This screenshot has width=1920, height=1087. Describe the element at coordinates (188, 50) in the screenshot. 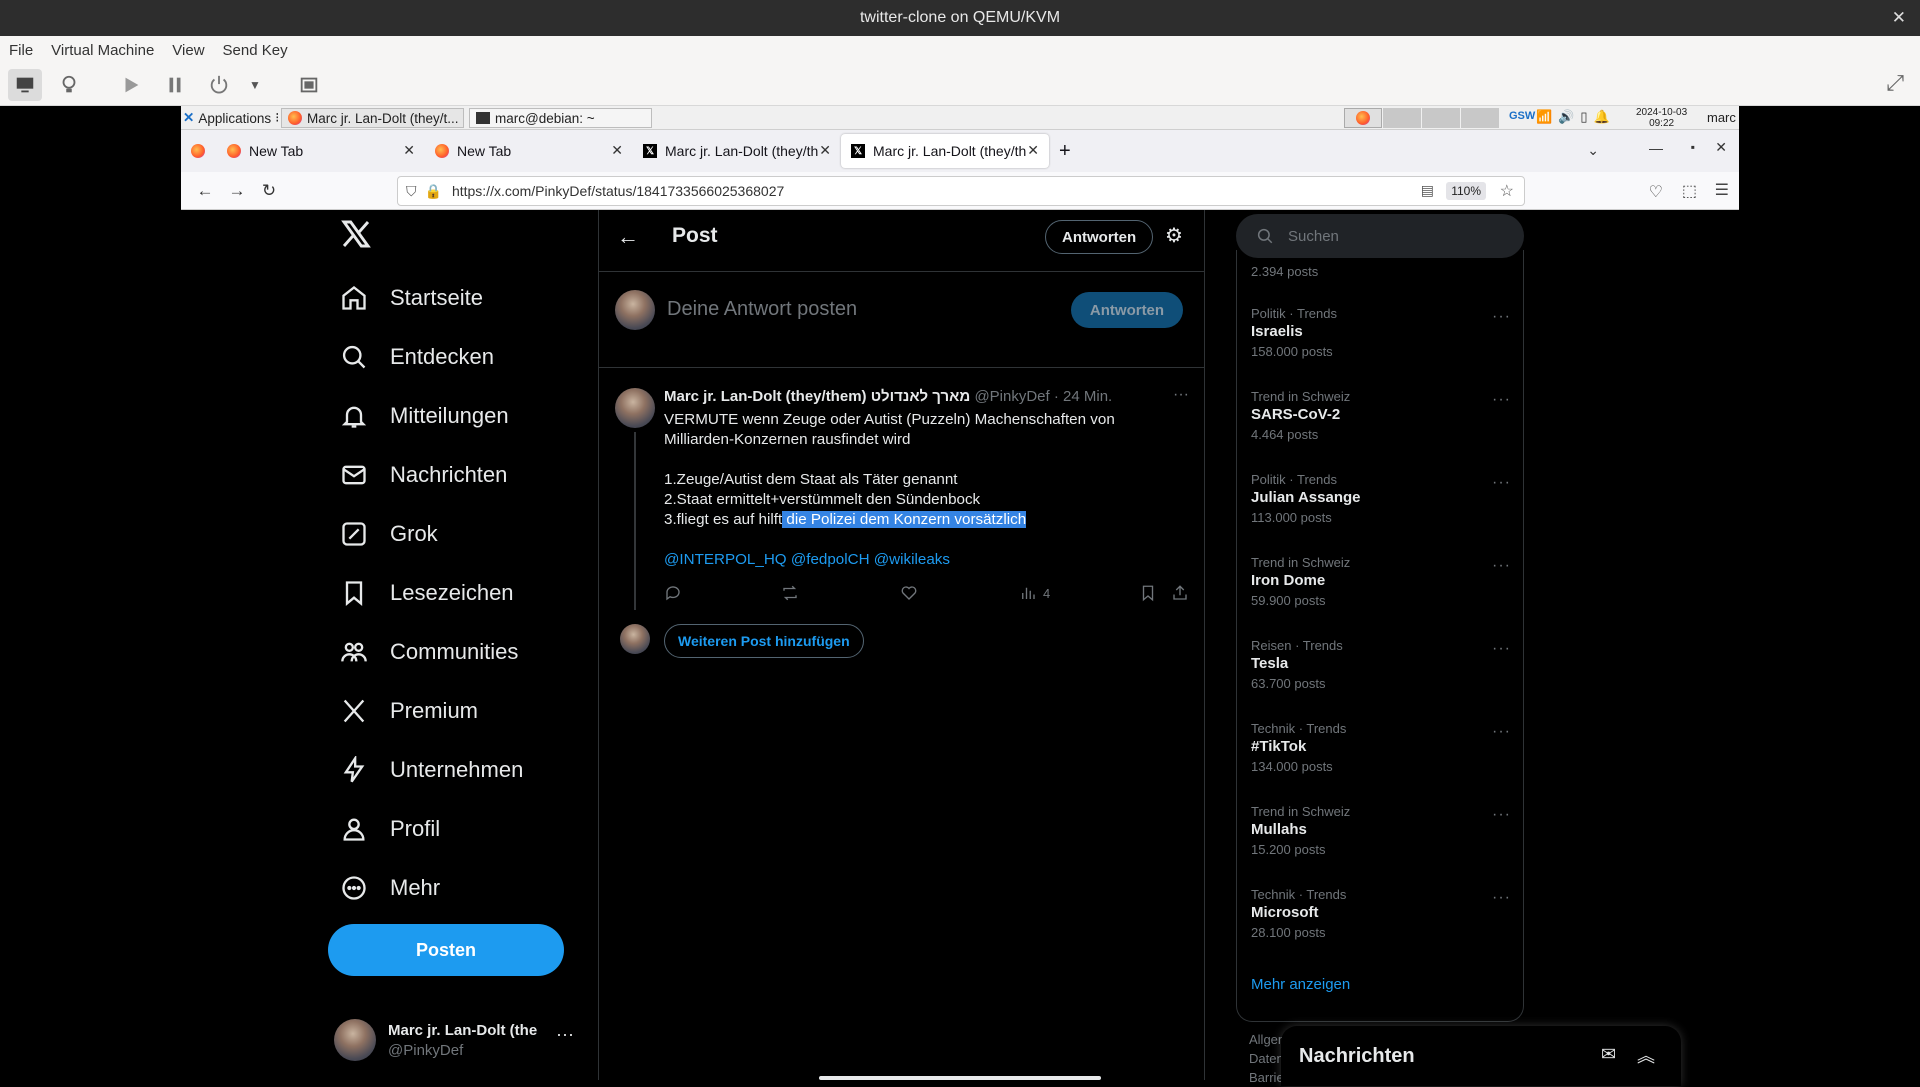

I see `menu-view: View` at that location.